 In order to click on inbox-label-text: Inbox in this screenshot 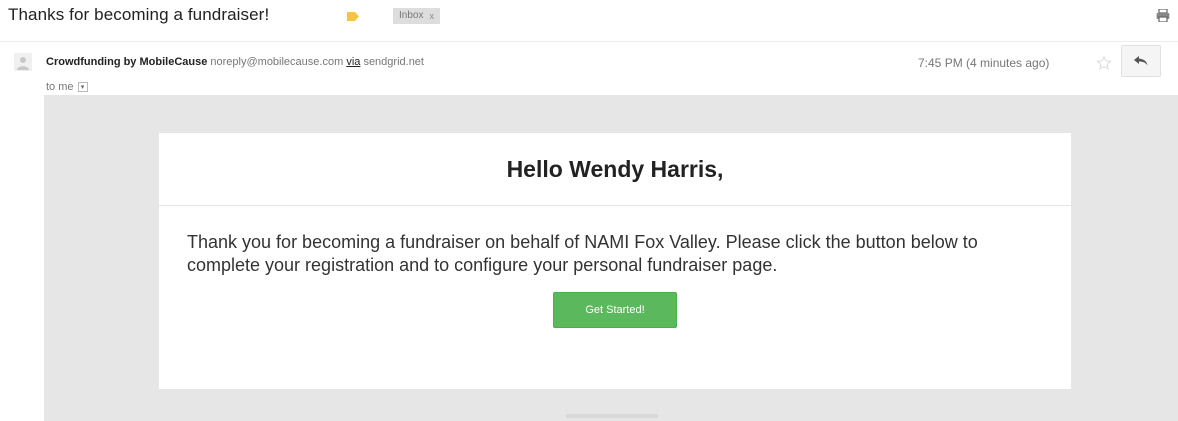, I will do `click(411, 15)`.